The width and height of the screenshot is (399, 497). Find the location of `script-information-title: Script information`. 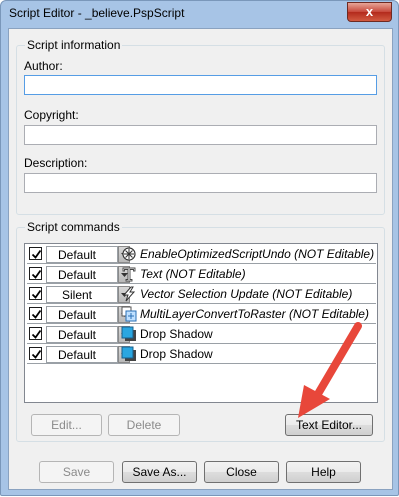

script-information-title: Script information is located at coordinates (74, 45).